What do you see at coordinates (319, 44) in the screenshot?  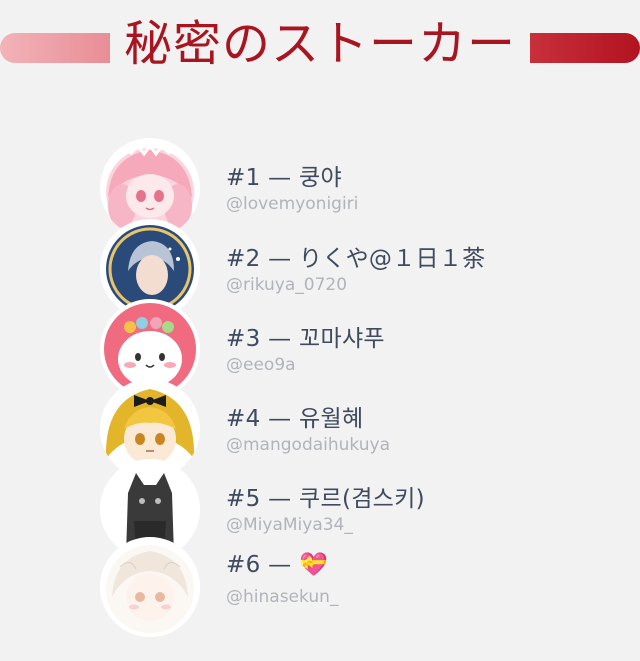 I see `page-title: 秘密のストーカー` at bounding box center [319, 44].